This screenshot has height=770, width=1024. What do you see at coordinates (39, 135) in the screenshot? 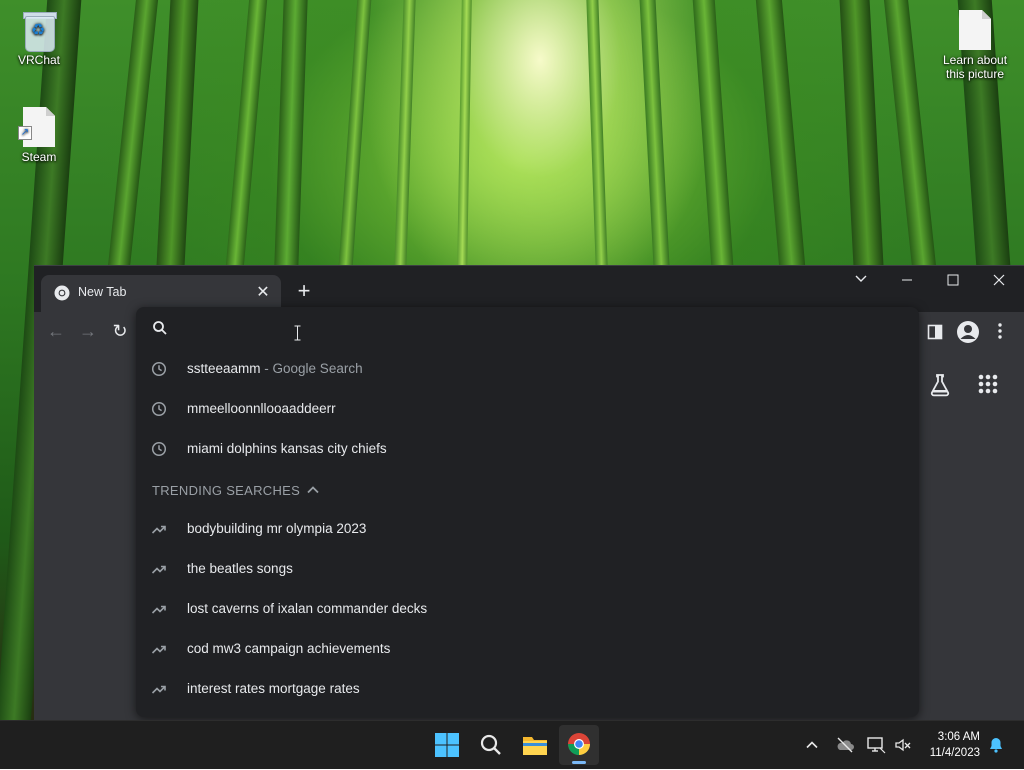
I see `desktop-icon-steam: ↗ Steam` at bounding box center [39, 135].